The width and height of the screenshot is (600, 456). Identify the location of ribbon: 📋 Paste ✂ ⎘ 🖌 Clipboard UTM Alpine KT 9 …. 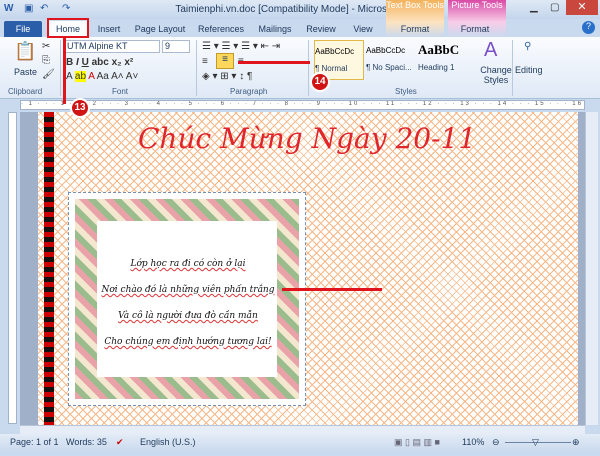
(300, 68).